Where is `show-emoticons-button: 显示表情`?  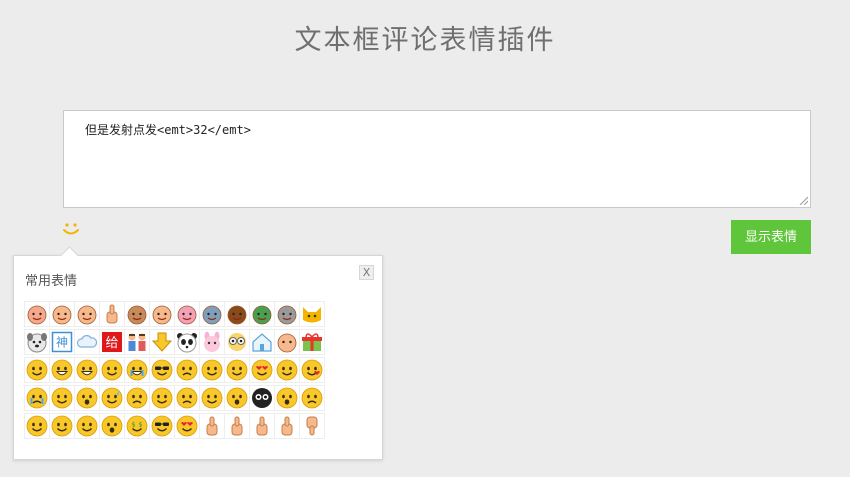 show-emoticons-button: 显示表情 is located at coordinates (771, 237).